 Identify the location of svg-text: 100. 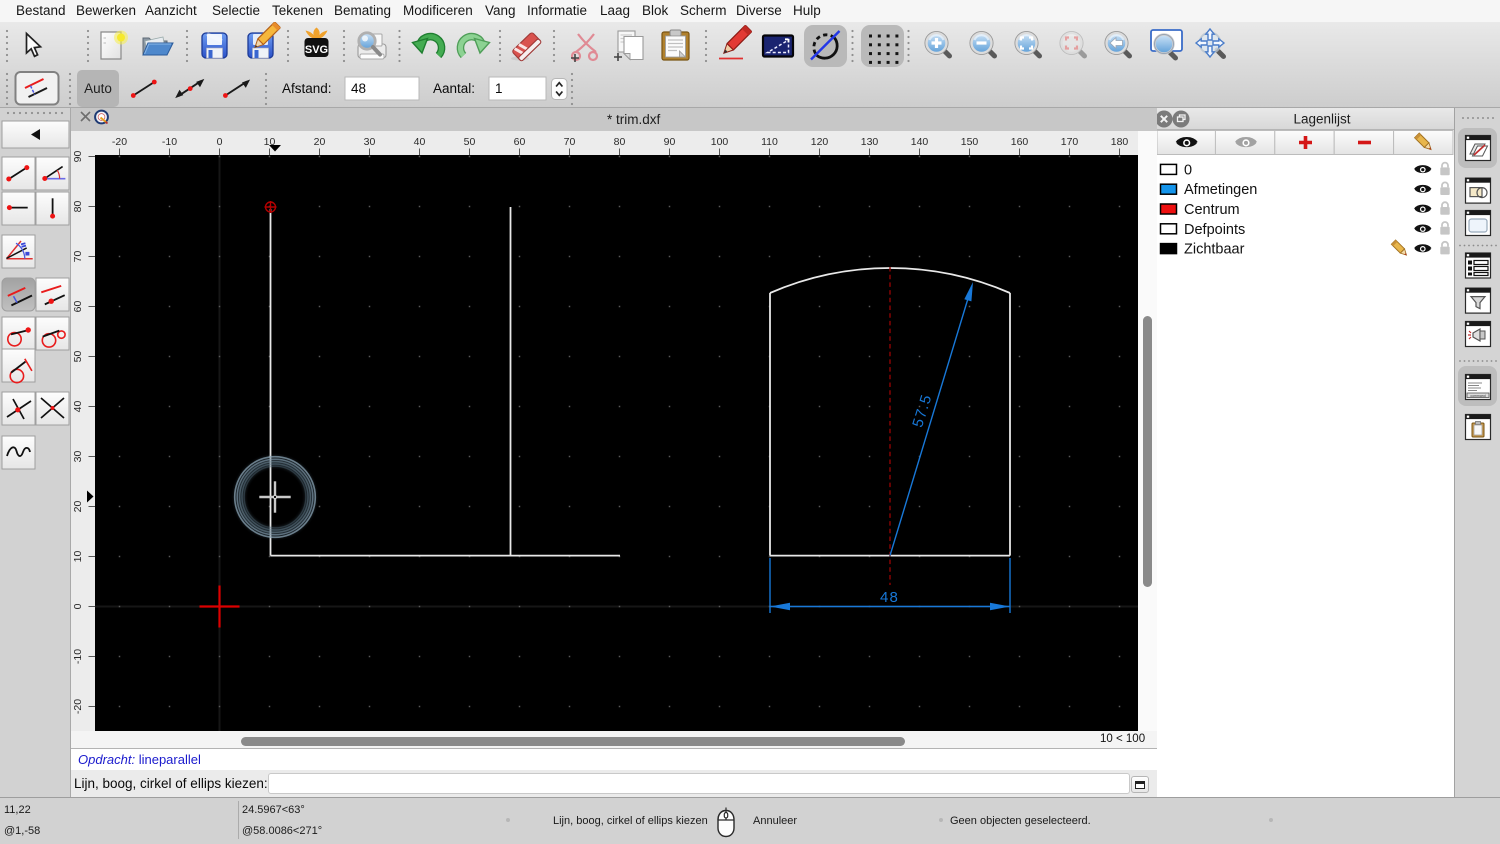
(720, 142).